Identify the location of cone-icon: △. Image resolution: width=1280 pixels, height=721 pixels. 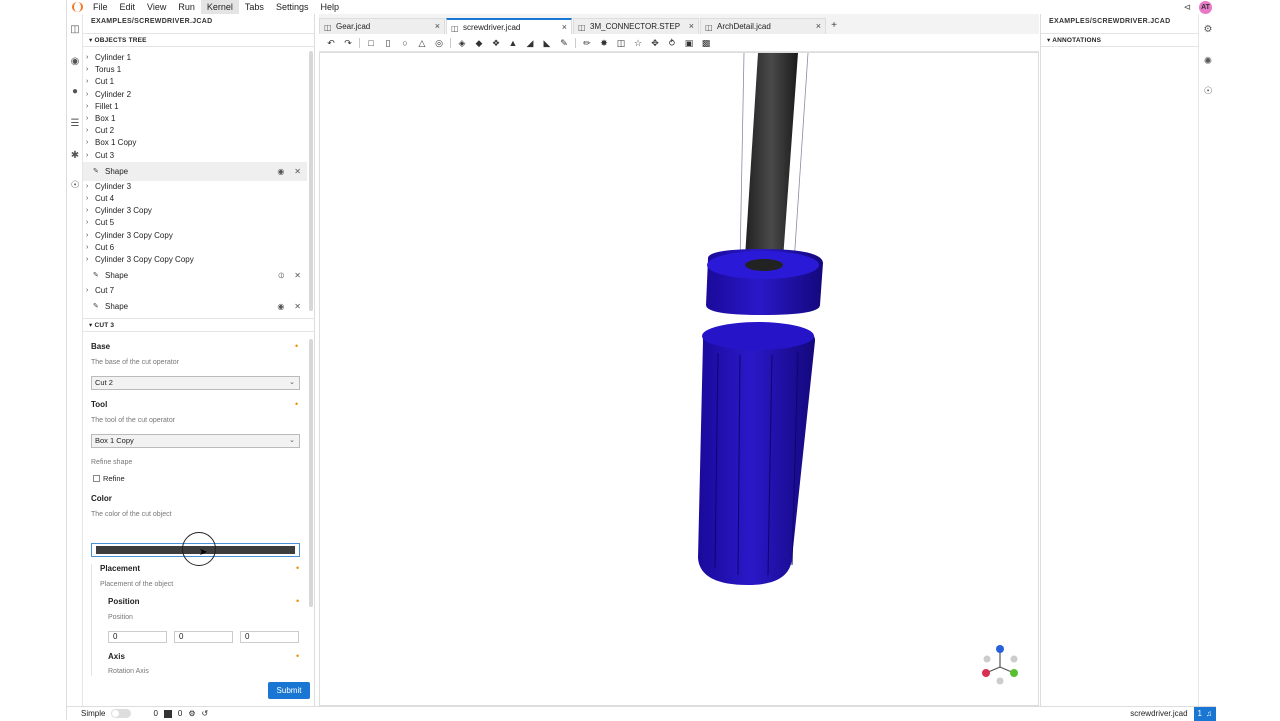
(422, 43).